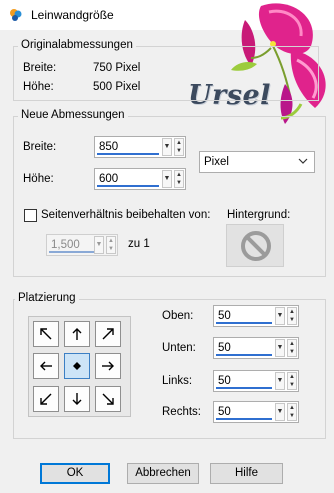  What do you see at coordinates (38, 87) in the screenshot?
I see `original-height-label: Höhe:` at bounding box center [38, 87].